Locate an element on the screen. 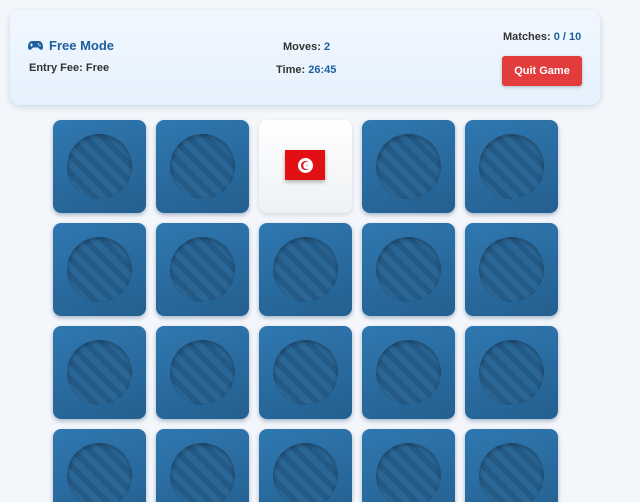  time-label: Time: is located at coordinates (291, 70).